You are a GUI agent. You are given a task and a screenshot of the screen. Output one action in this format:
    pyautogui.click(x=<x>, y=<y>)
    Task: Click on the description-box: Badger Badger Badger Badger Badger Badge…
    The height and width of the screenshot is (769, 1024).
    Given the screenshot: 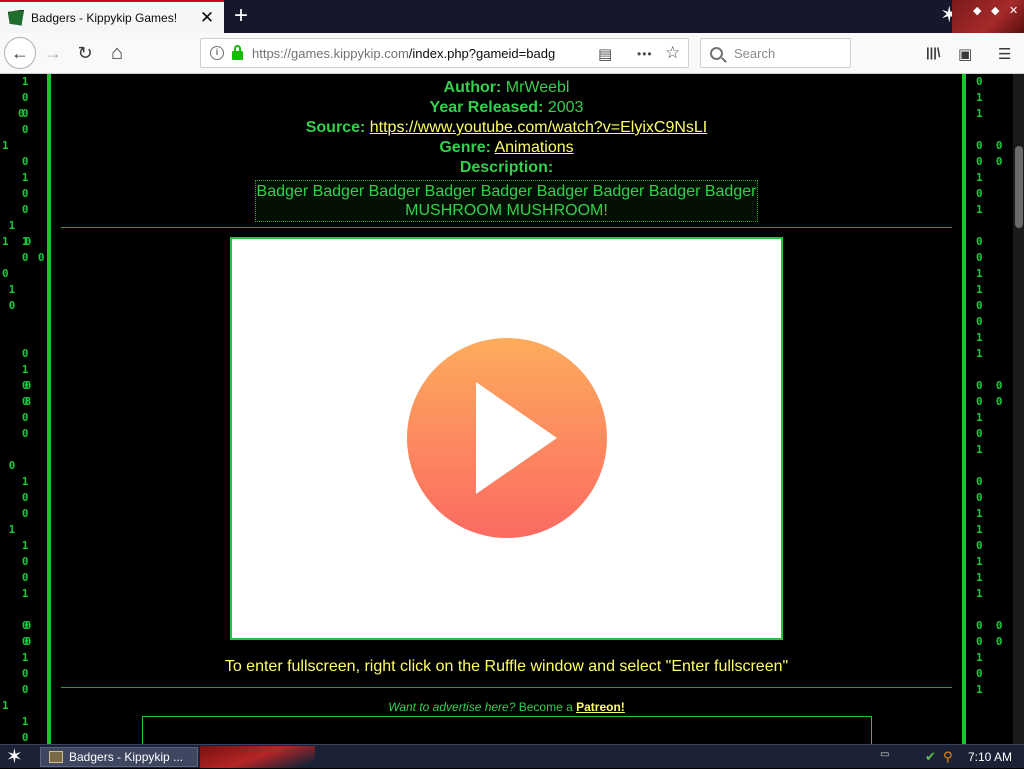 What is the action you would take?
    pyautogui.click(x=506, y=201)
    